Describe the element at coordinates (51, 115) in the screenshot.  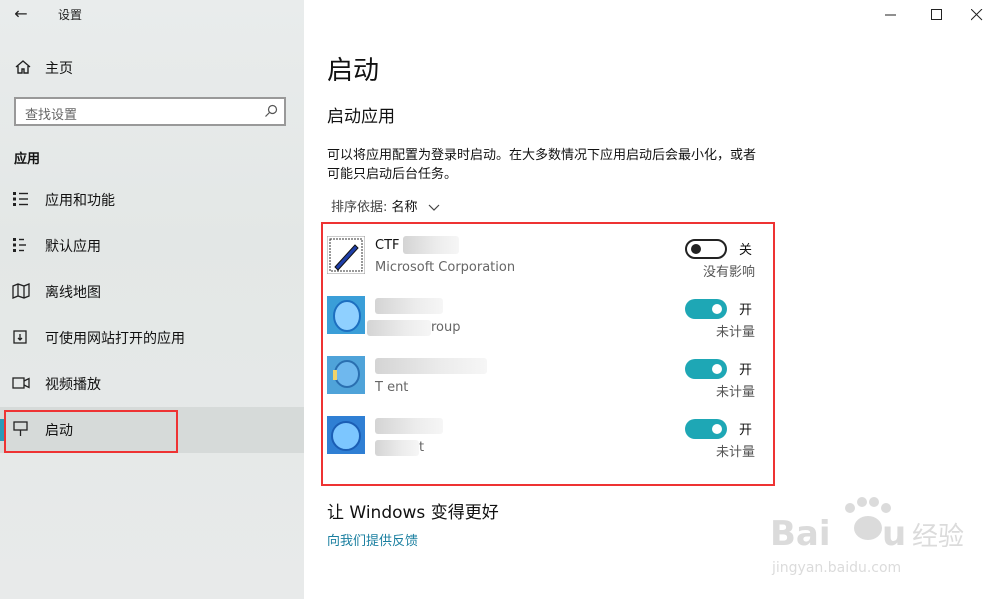
I see `search-placeholder: 查找设置` at that location.